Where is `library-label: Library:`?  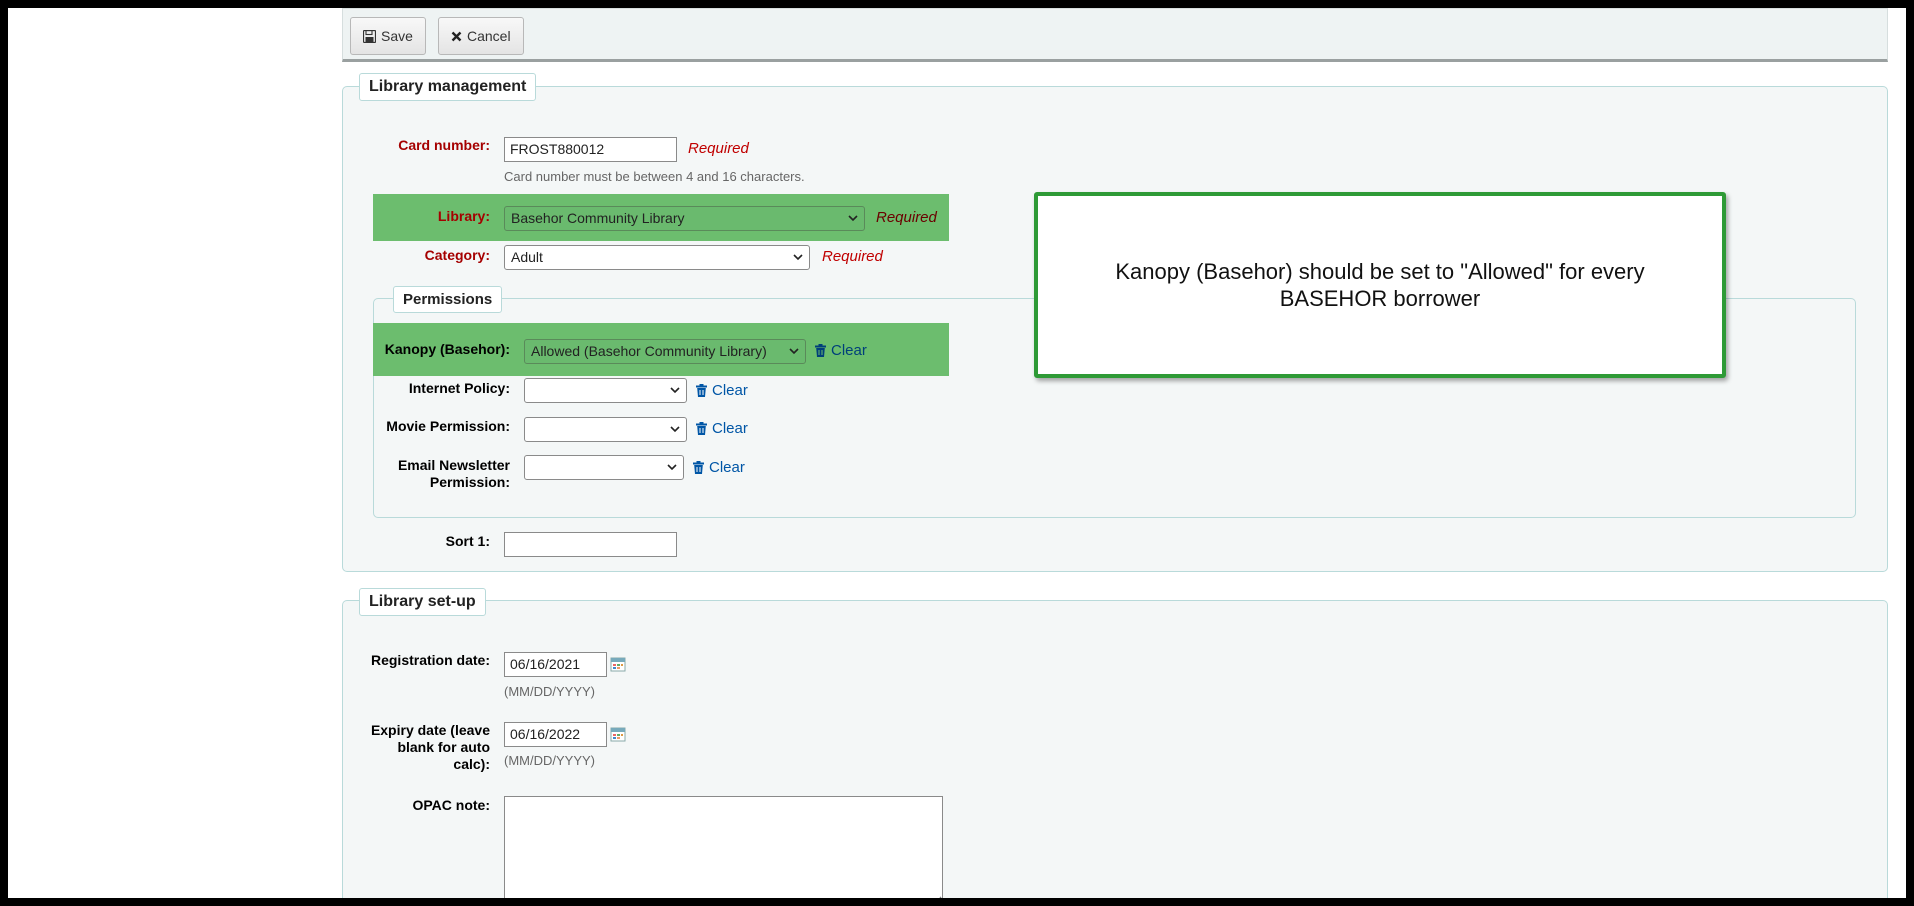 library-label: Library: is located at coordinates (463, 216).